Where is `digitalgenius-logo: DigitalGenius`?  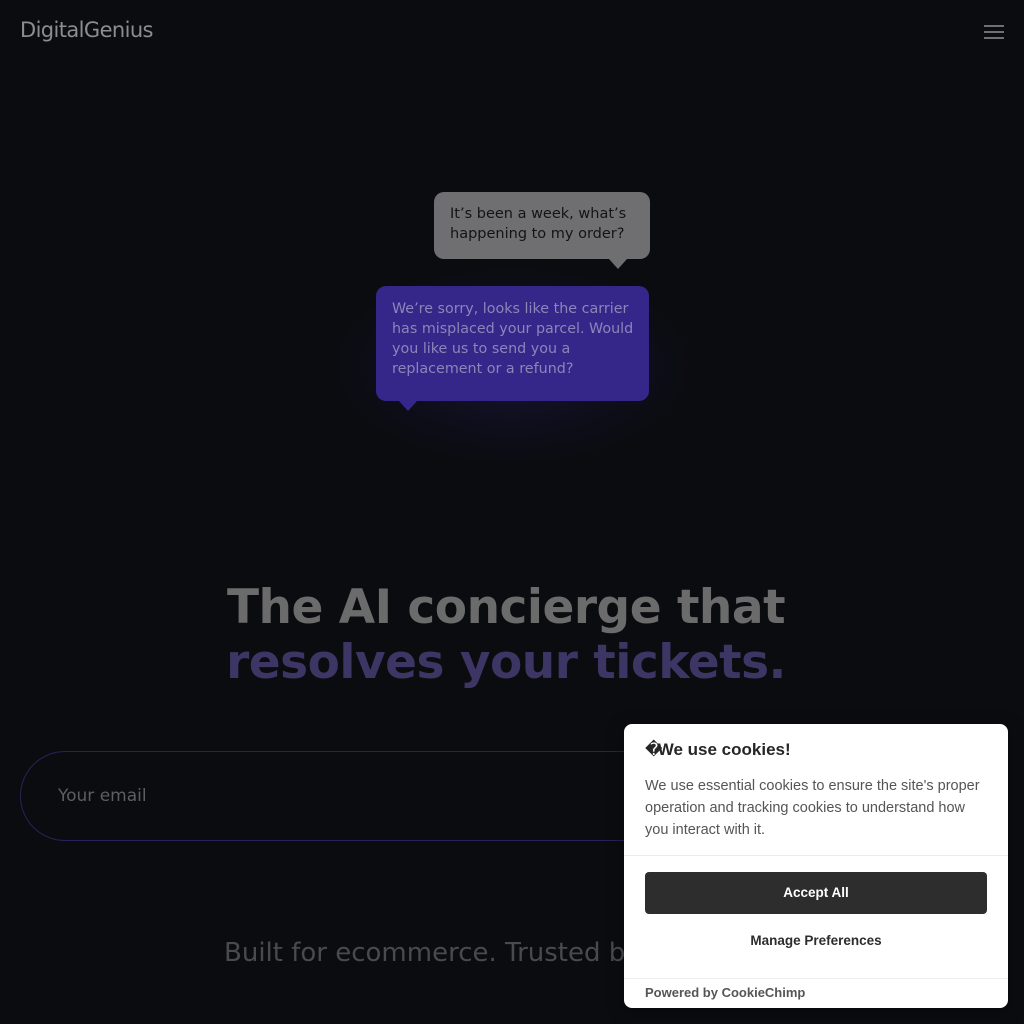 digitalgenius-logo: DigitalGenius is located at coordinates (87, 30).